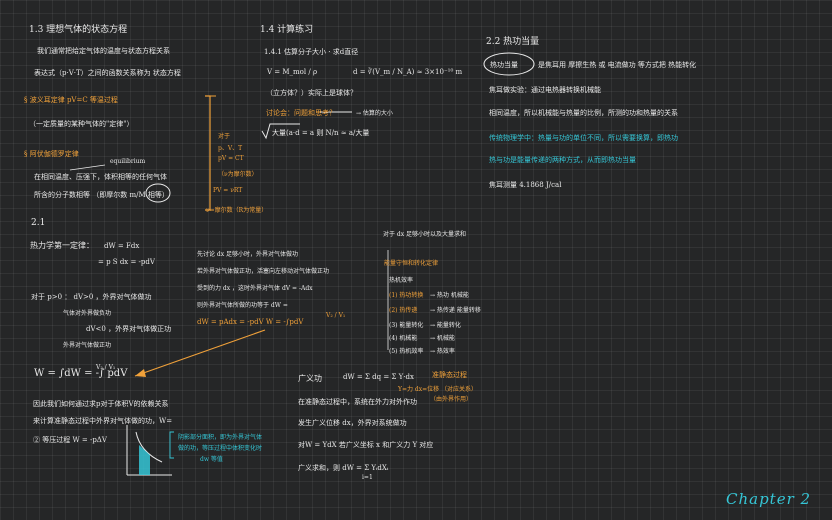 The height and width of the screenshot is (520, 832). What do you see at coordinates (255, 288) in the screenshot?
I see `note-line: 受到的力 dx ，这时外界对气体 dV = -Adx` at bounding box center [255, 288].